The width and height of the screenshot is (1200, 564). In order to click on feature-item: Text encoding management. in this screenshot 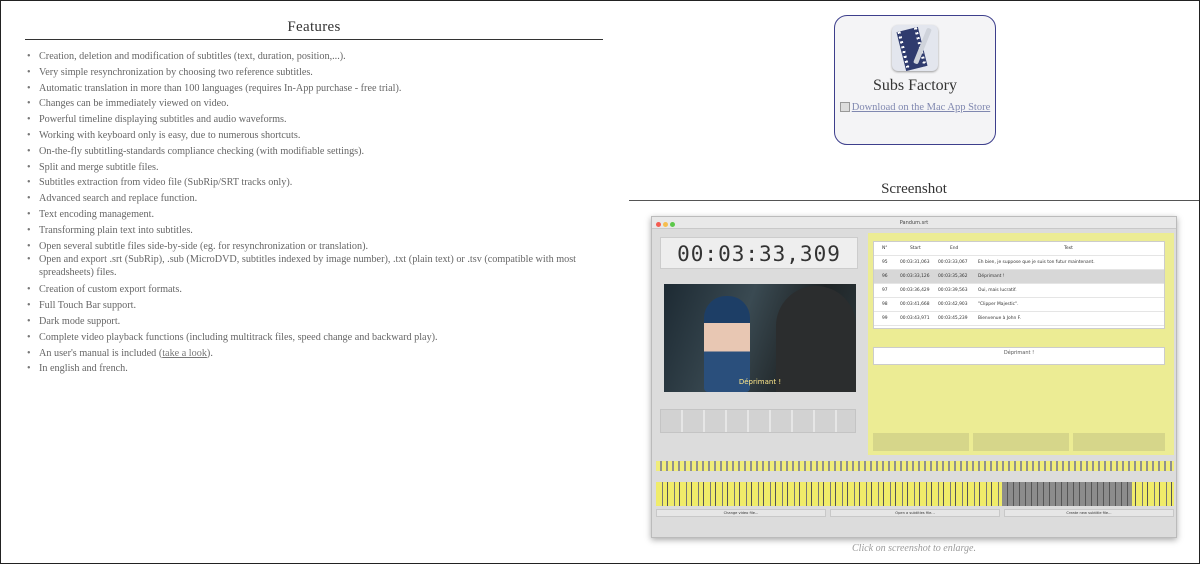, I will do `click(314, 215)`.